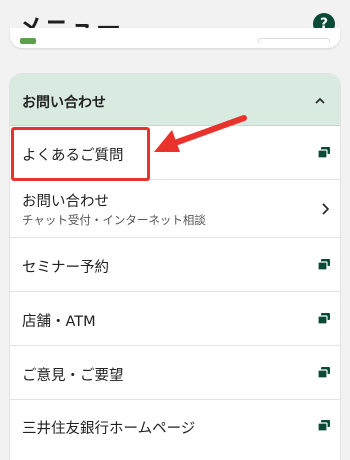  What do you see at coordinates (175, 209) in the screenshot?
I see `menu-item-inquiry: お問い合わせ チャット受付・インターネット相談` at bounding box center [175, 209].